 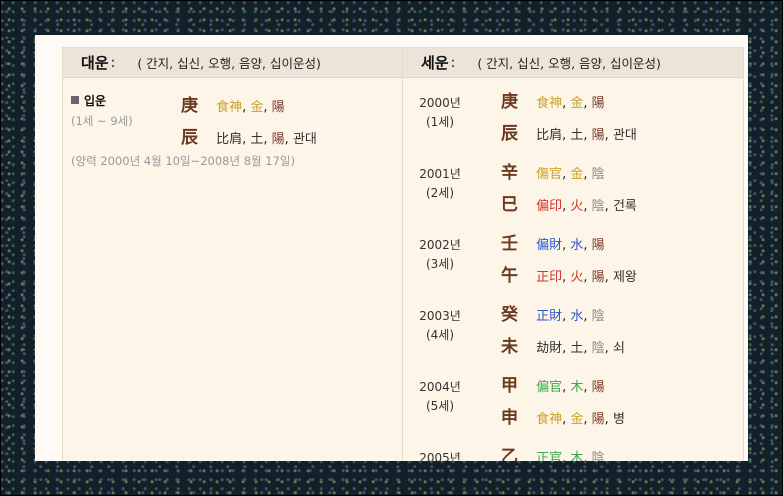 I want to click on stem-row: 乙 正官, 木, 陰, so click(x=553, y=452).